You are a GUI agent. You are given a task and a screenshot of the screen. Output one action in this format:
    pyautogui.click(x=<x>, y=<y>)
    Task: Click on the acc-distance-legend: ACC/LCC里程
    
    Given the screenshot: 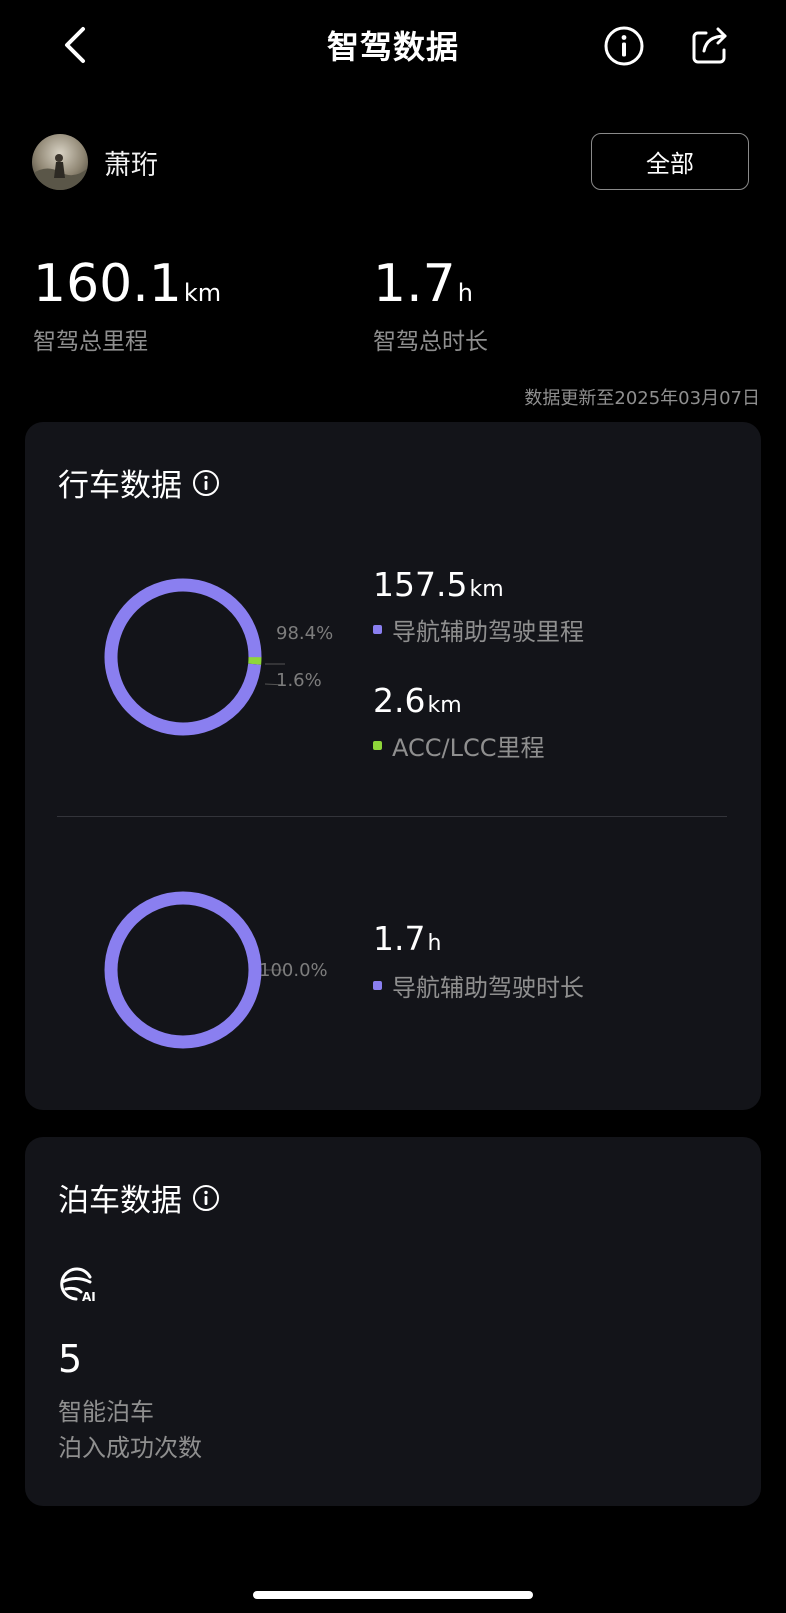 What is the action you would take?
    pyautogui.click(x=458, y=745)
    